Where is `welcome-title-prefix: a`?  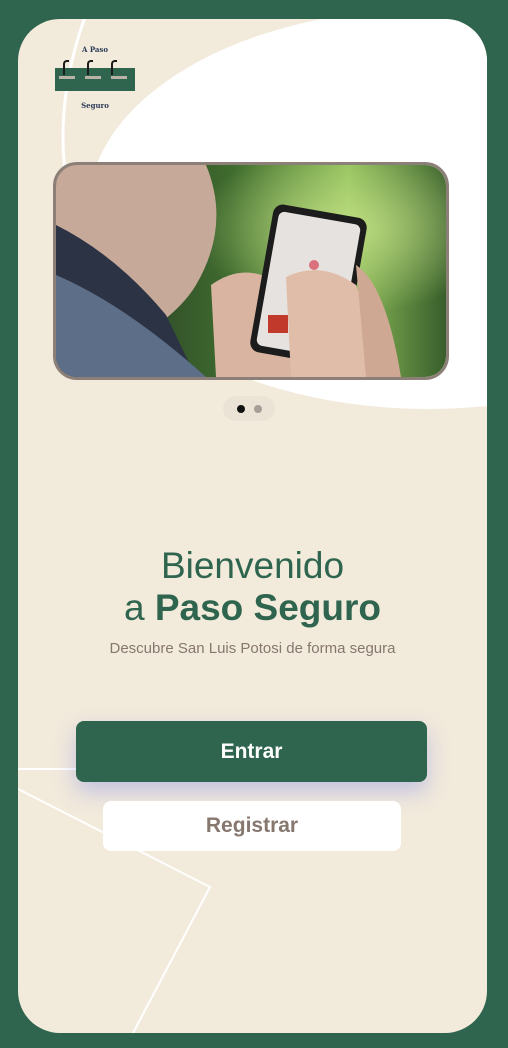 welcome-title-prefix: a is located at coordinates (139, 607).